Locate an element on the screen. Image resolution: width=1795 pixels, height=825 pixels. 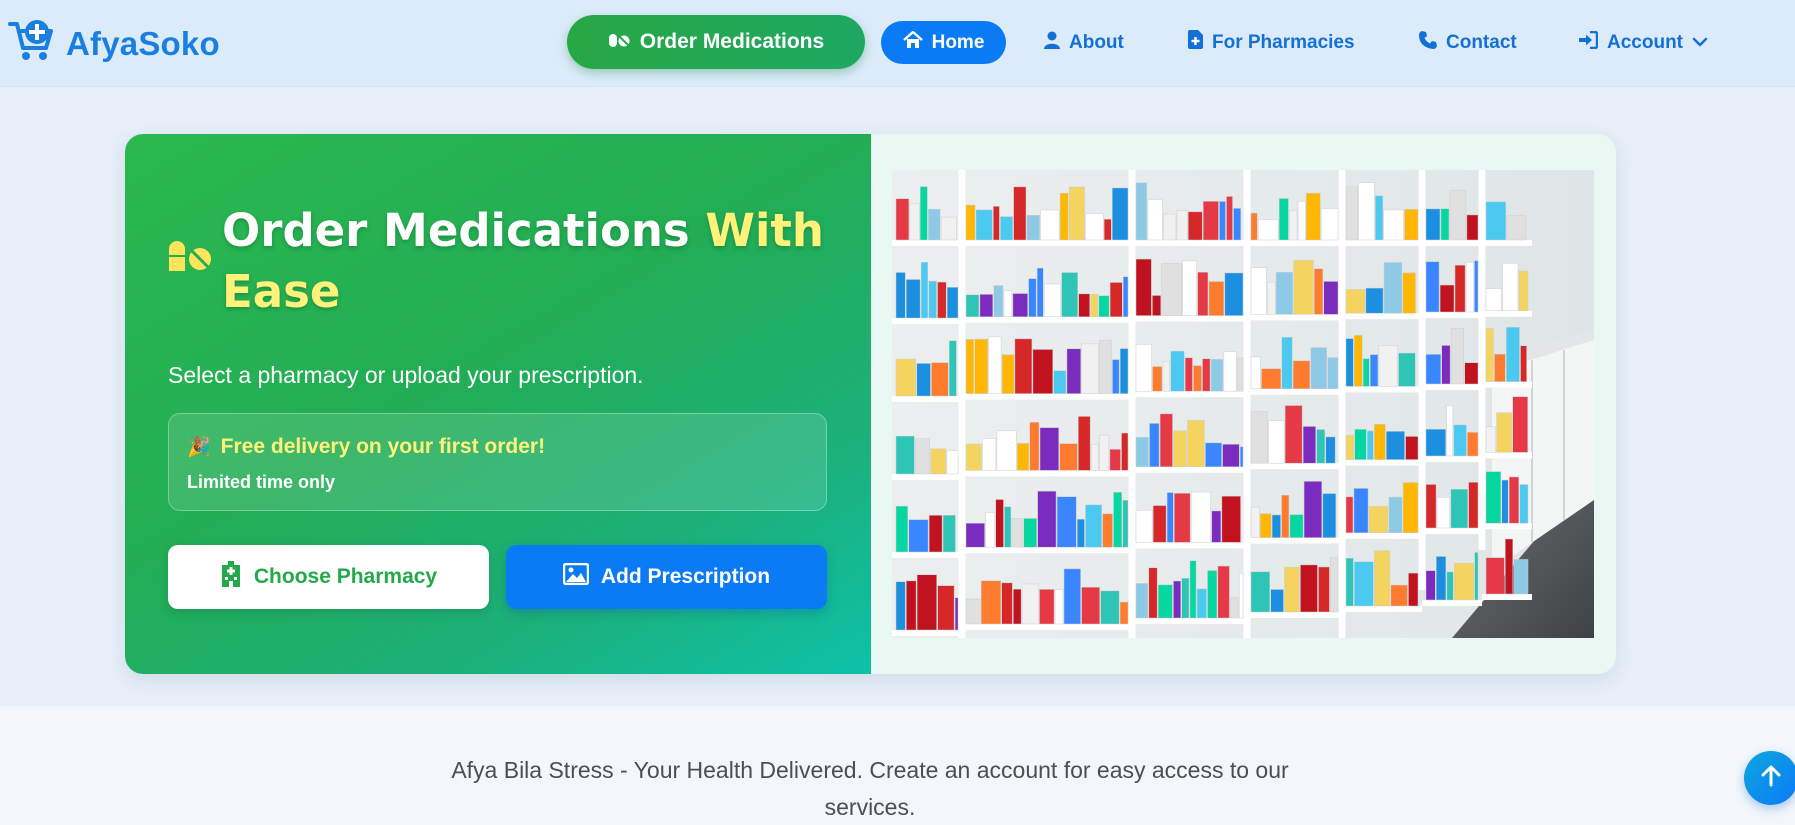
image-icon is located at coordinates (576, 576).